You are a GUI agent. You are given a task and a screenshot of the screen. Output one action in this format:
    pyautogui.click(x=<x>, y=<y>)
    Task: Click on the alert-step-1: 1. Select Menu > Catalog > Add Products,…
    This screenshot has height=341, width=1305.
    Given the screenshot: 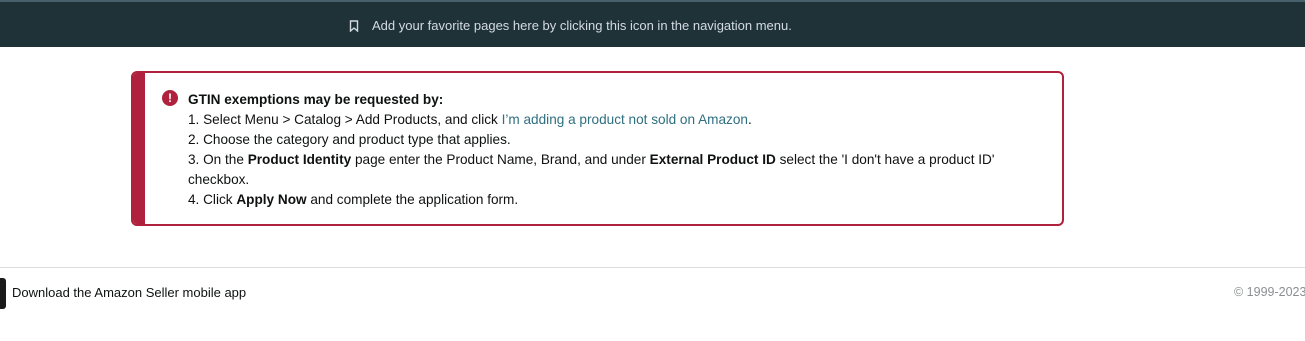 What is the action you would take?
    pyautogui.click(x=618, y=120)
    